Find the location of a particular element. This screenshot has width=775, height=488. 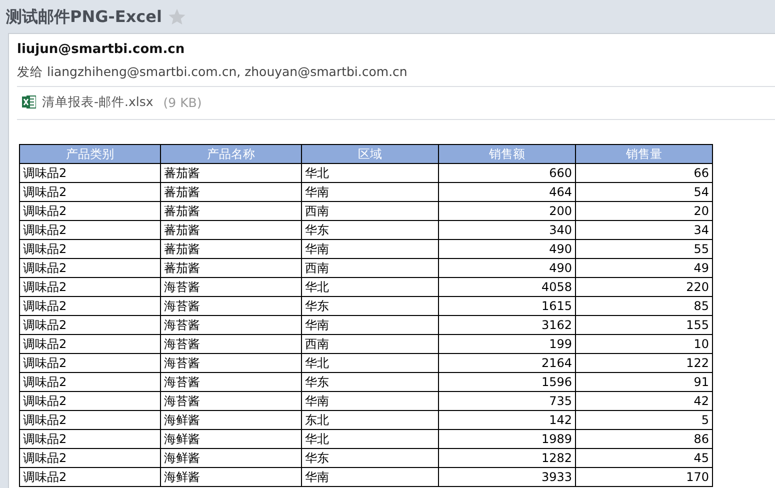

table-cell: 85 is located at coordinates (644, 306).